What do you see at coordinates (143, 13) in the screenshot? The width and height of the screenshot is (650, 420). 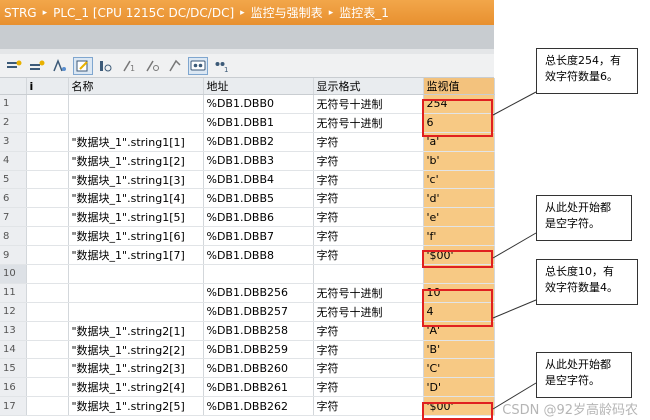 I see `breadcrumb-plc: PLC_1 [CPU 1215C DC/DC/DC]` at bounding box center [143, 13].